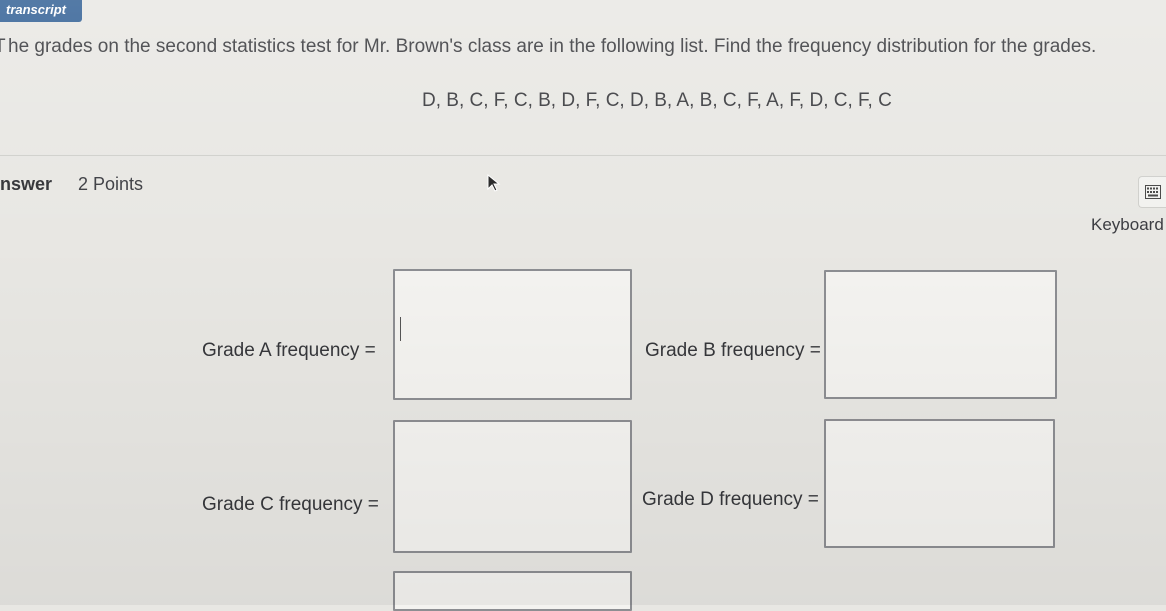 The width and height of the screenshot is (1166, 611). What do you see at coordinates (111, 184) in the screenshot?
I see `points-label: 2 Points` at bounding box center [111, 184].